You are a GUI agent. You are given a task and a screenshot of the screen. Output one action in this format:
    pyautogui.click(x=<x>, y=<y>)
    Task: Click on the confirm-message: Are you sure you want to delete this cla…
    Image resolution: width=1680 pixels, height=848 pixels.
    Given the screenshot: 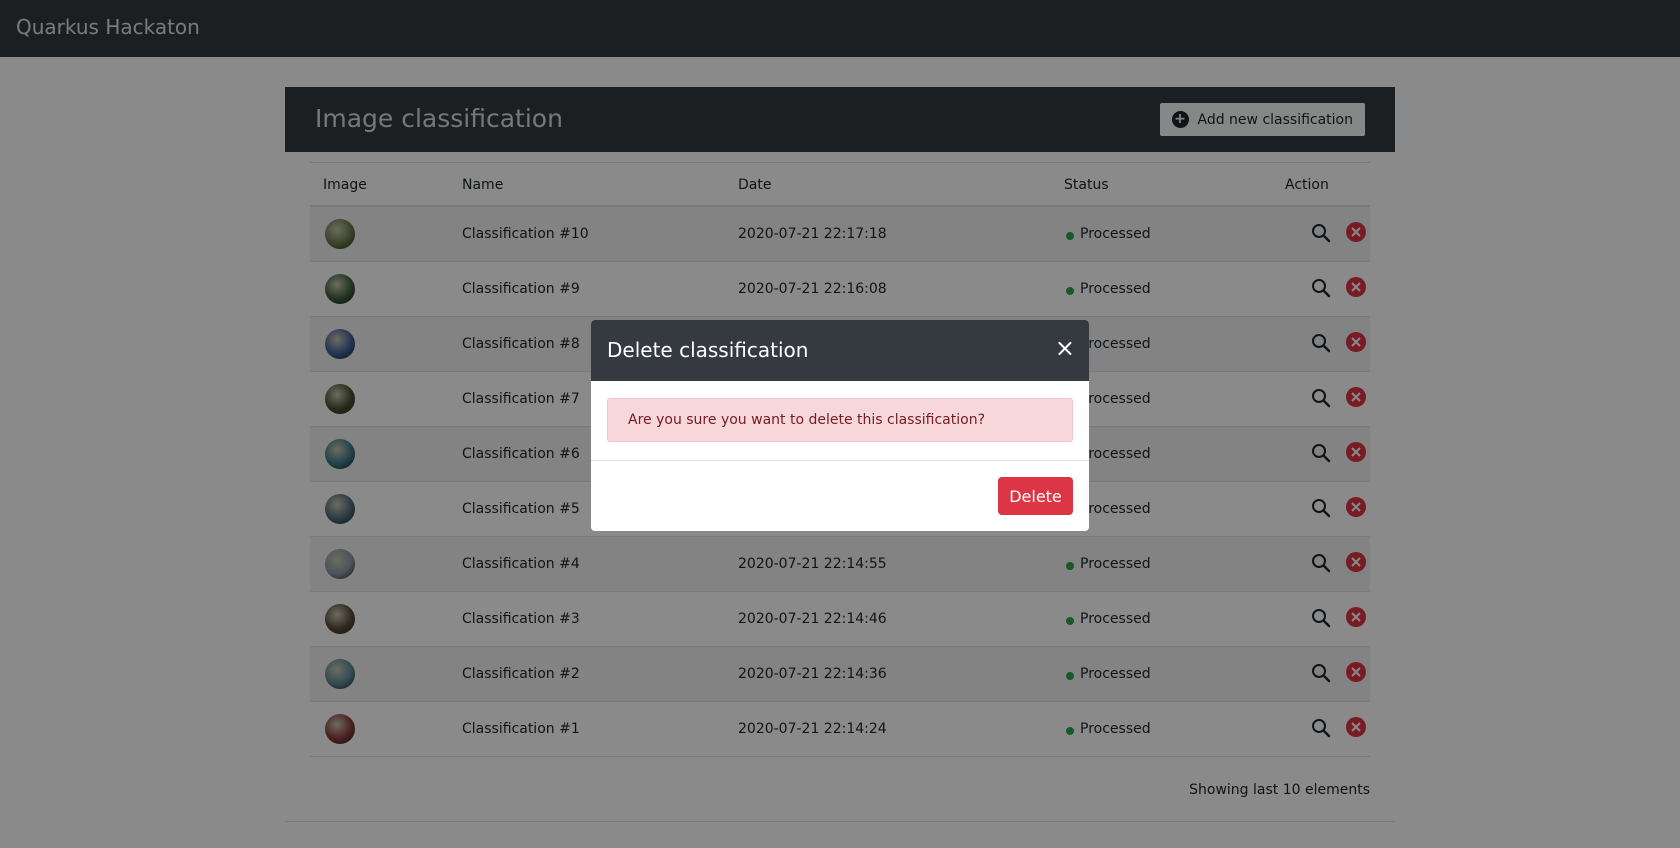 What is the action you would take?
    pyautogui.click(x=806, y=420)
    